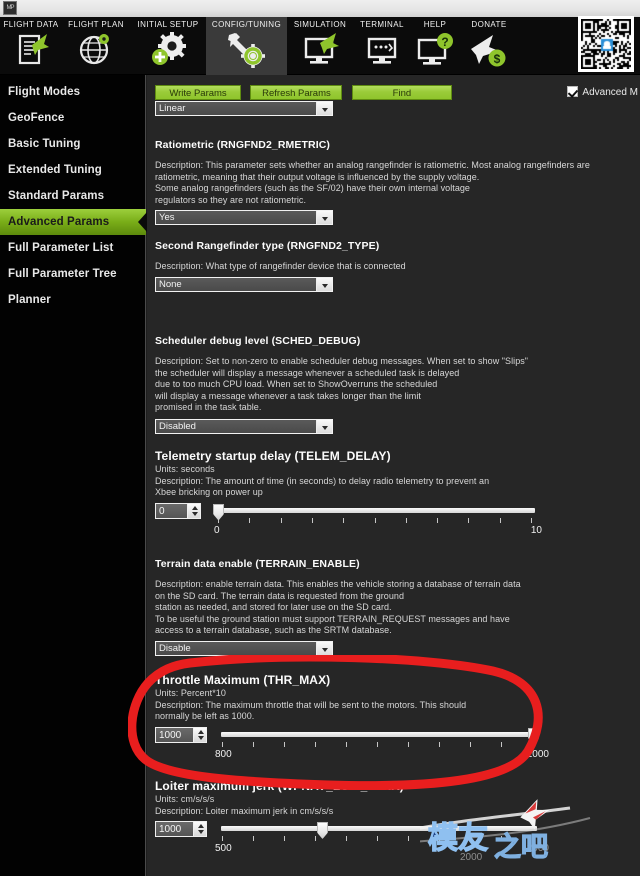 This screenshot has width=640, height=876. What do you see at coordinates (73, 248) in the screenshot?
I see `sidebar-item-full-parameter-list: Full Parameter List` at bounding box center [73, 248].